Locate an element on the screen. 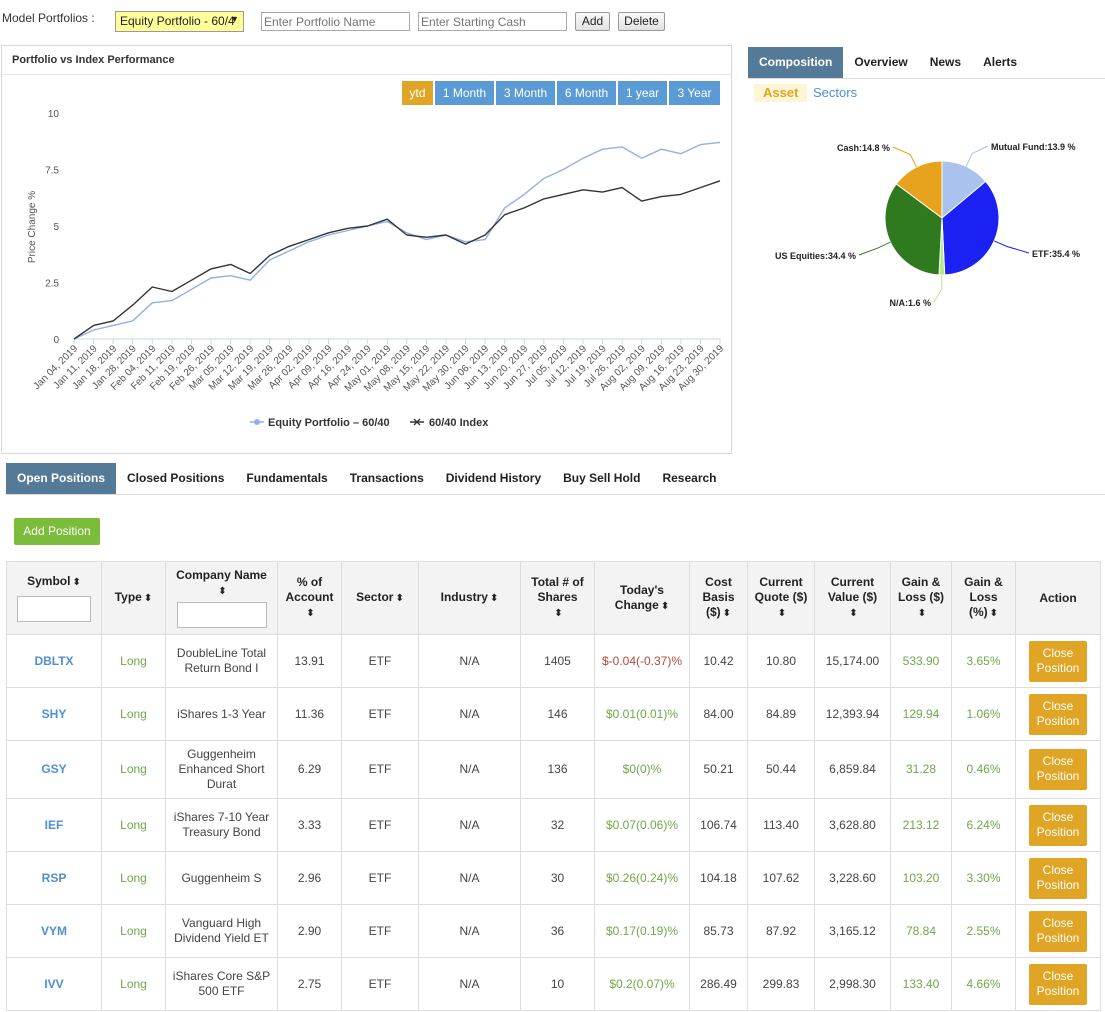 This screenshot has height=1012, width=1105. starting-cash-input is located at coordinates (492, 21).